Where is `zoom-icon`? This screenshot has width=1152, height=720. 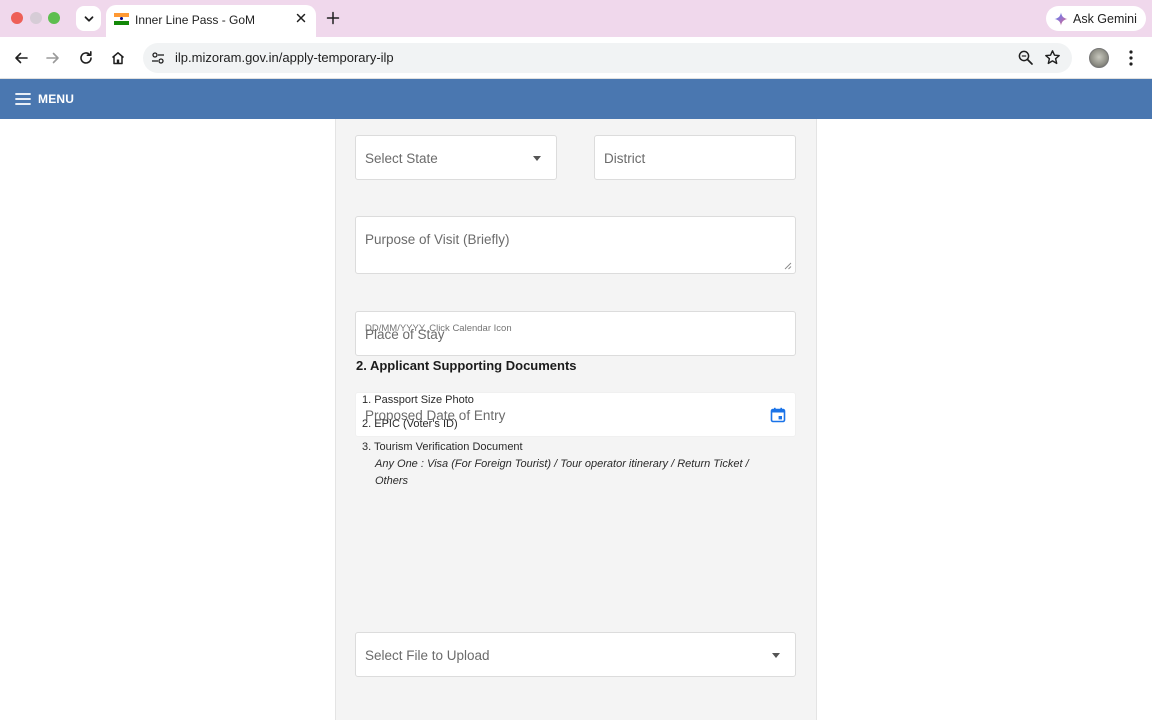 zoom-icon is located at coordinates (1025, 57).